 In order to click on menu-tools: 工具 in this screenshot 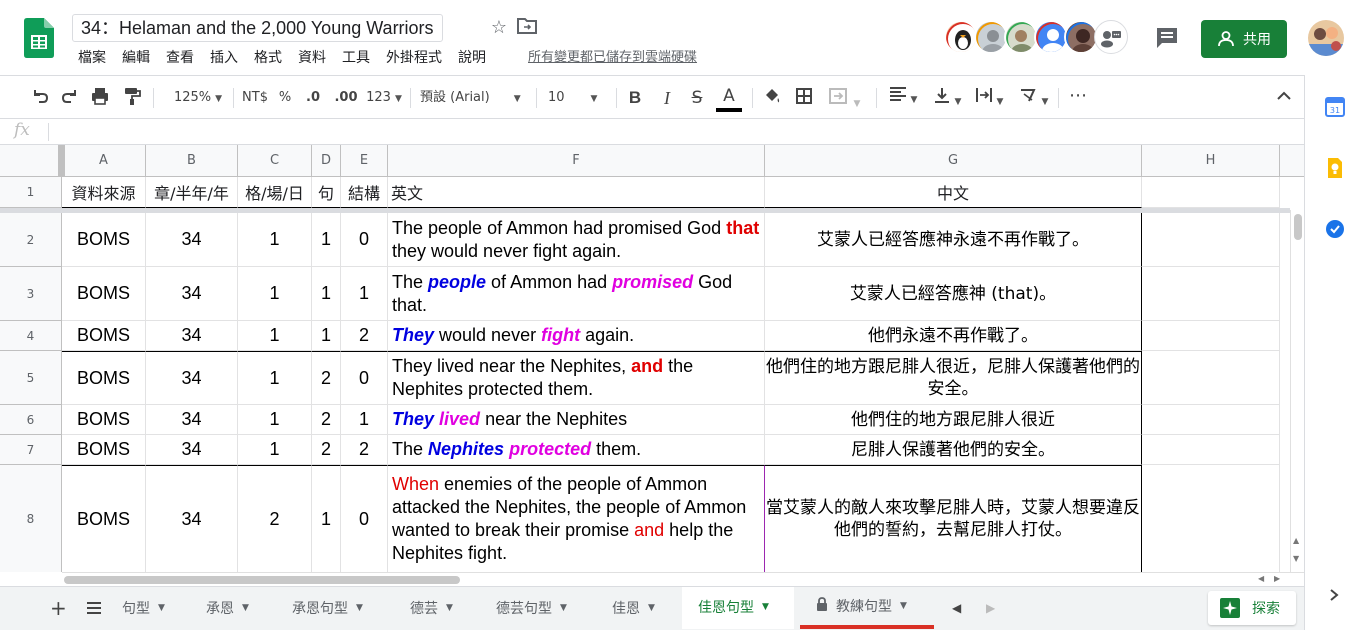, I will do `click(356, 58)`.